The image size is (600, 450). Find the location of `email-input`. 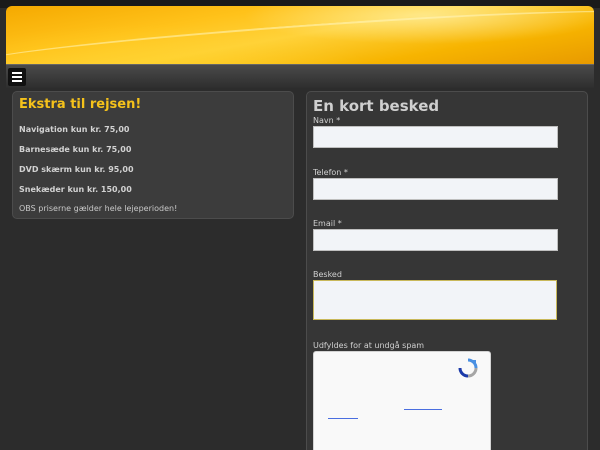

email-input is located at coordinates (435, 240).